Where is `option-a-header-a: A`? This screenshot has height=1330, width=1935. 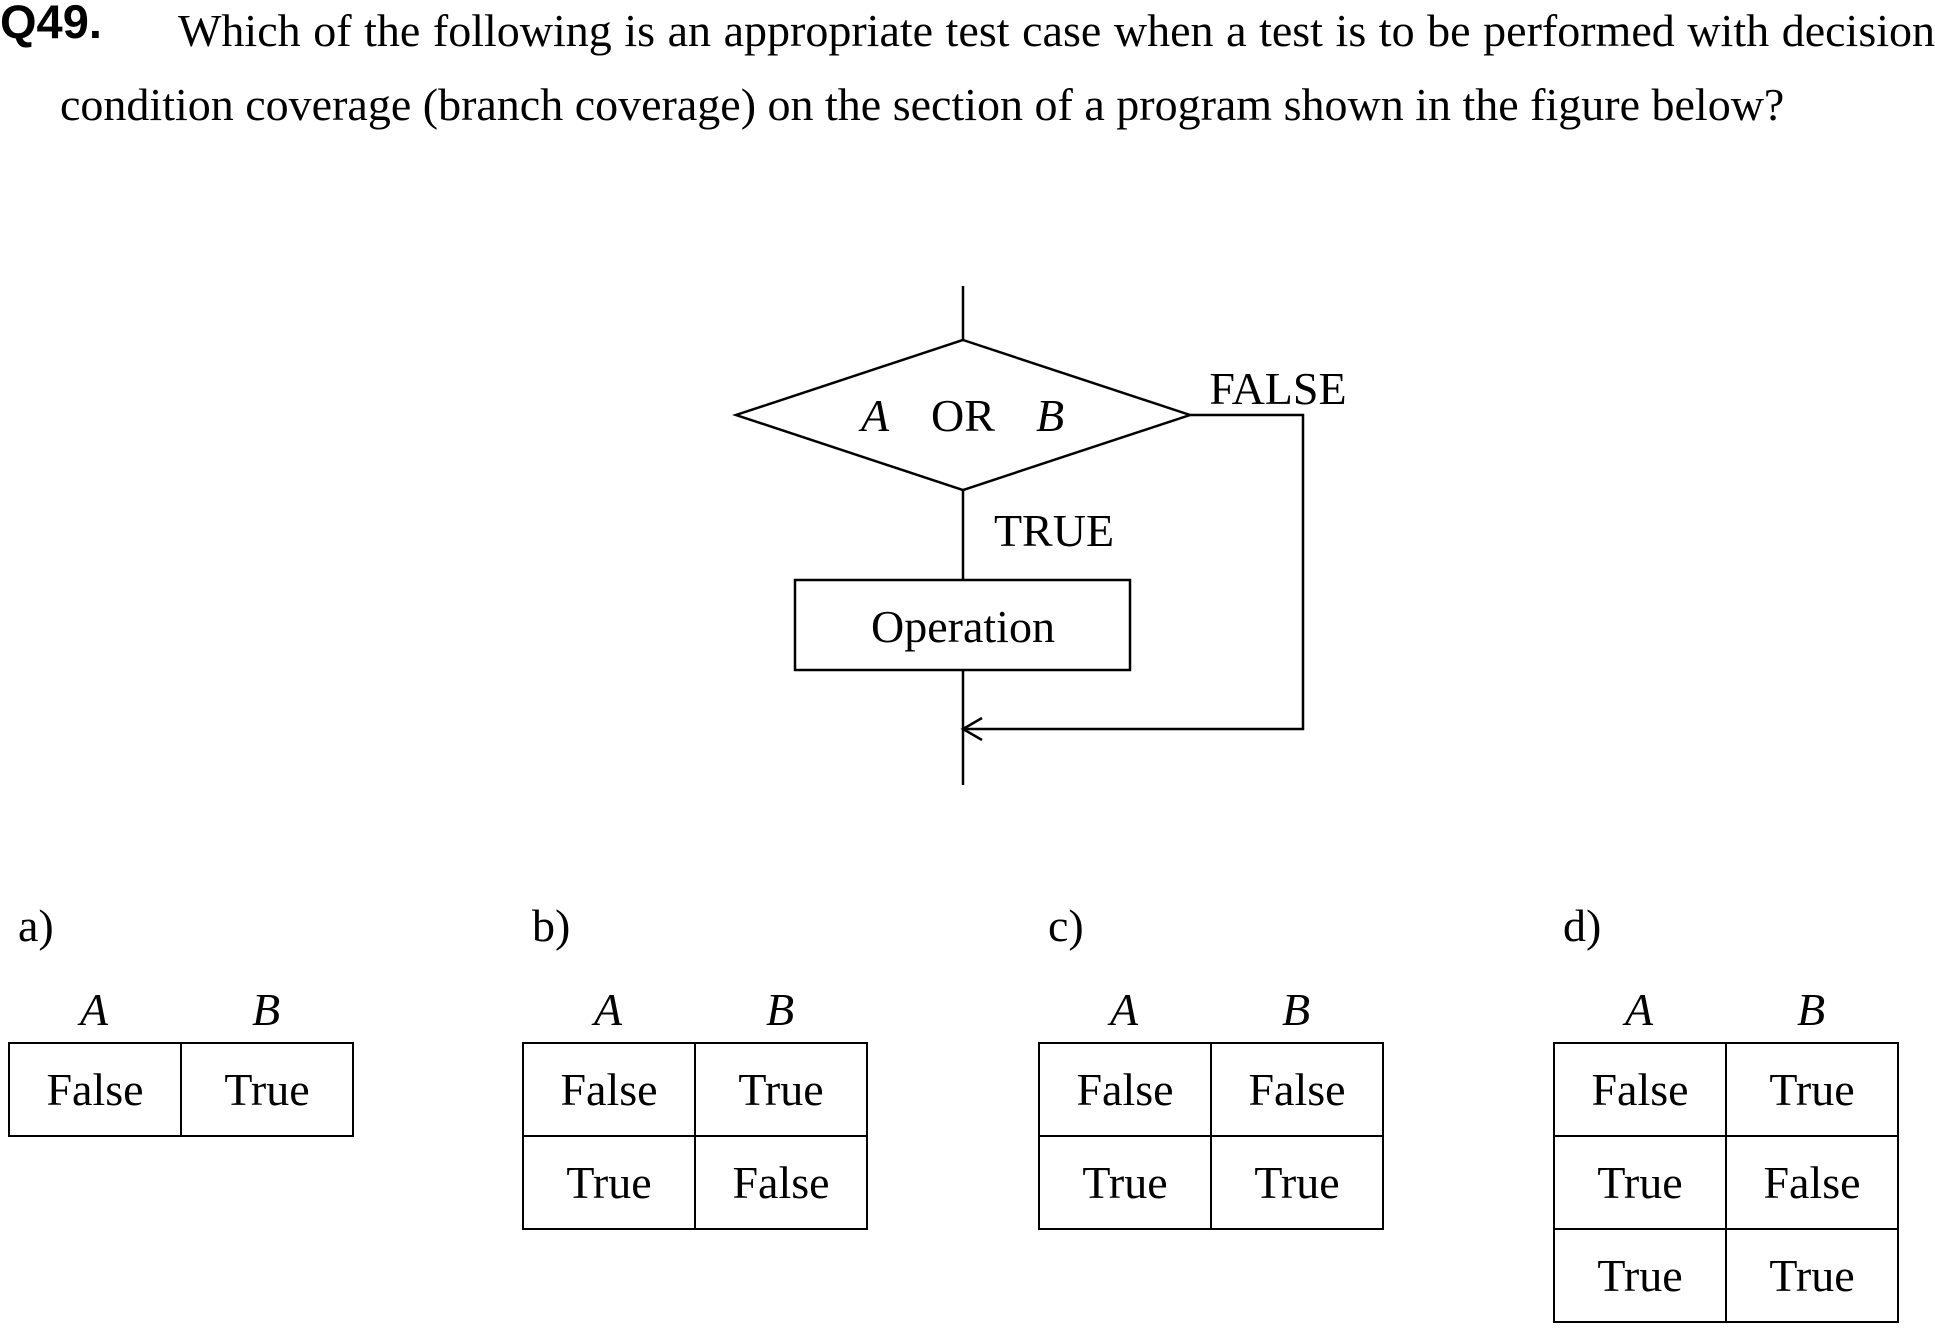
option-a-header-a: A is located at coordinates (94, 1009).